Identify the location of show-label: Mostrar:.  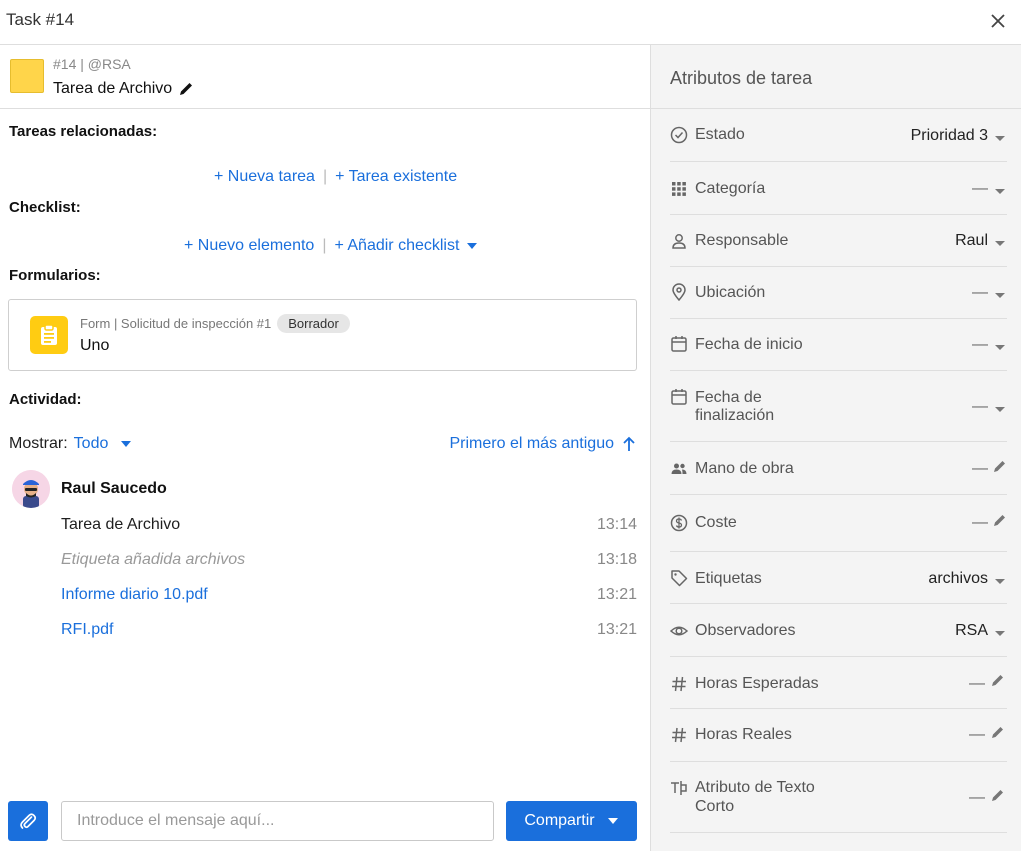
(38, 443).